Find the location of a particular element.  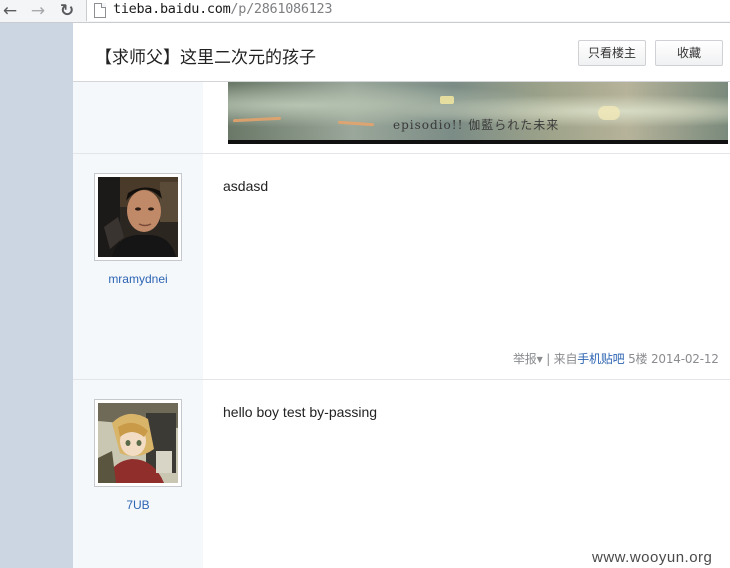

reload-icon: ↻ is located at coordinates (67, 11).